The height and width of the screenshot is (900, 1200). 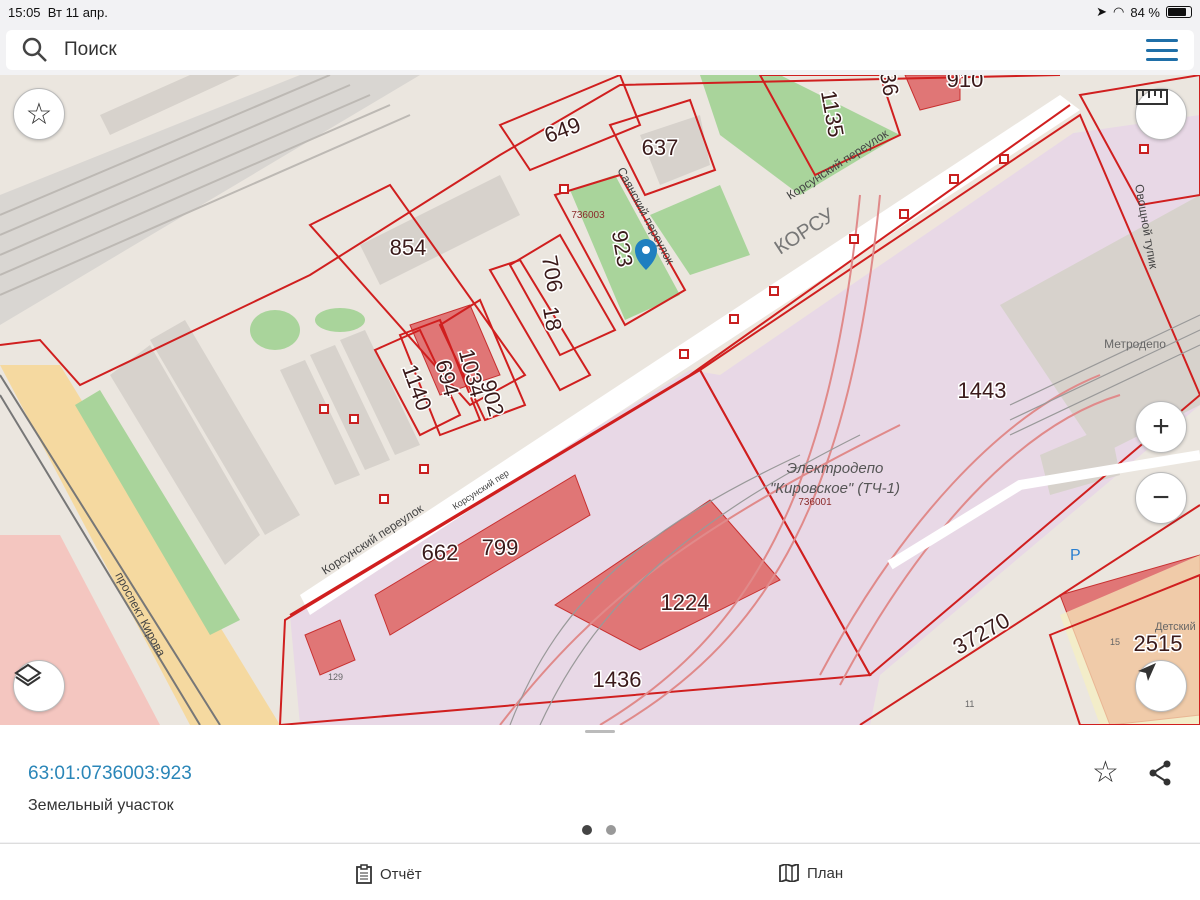 What do you see at coordinates (1161, 686) in the screenshot?
I see `my-location-button` at bounding box center [1161, 686].